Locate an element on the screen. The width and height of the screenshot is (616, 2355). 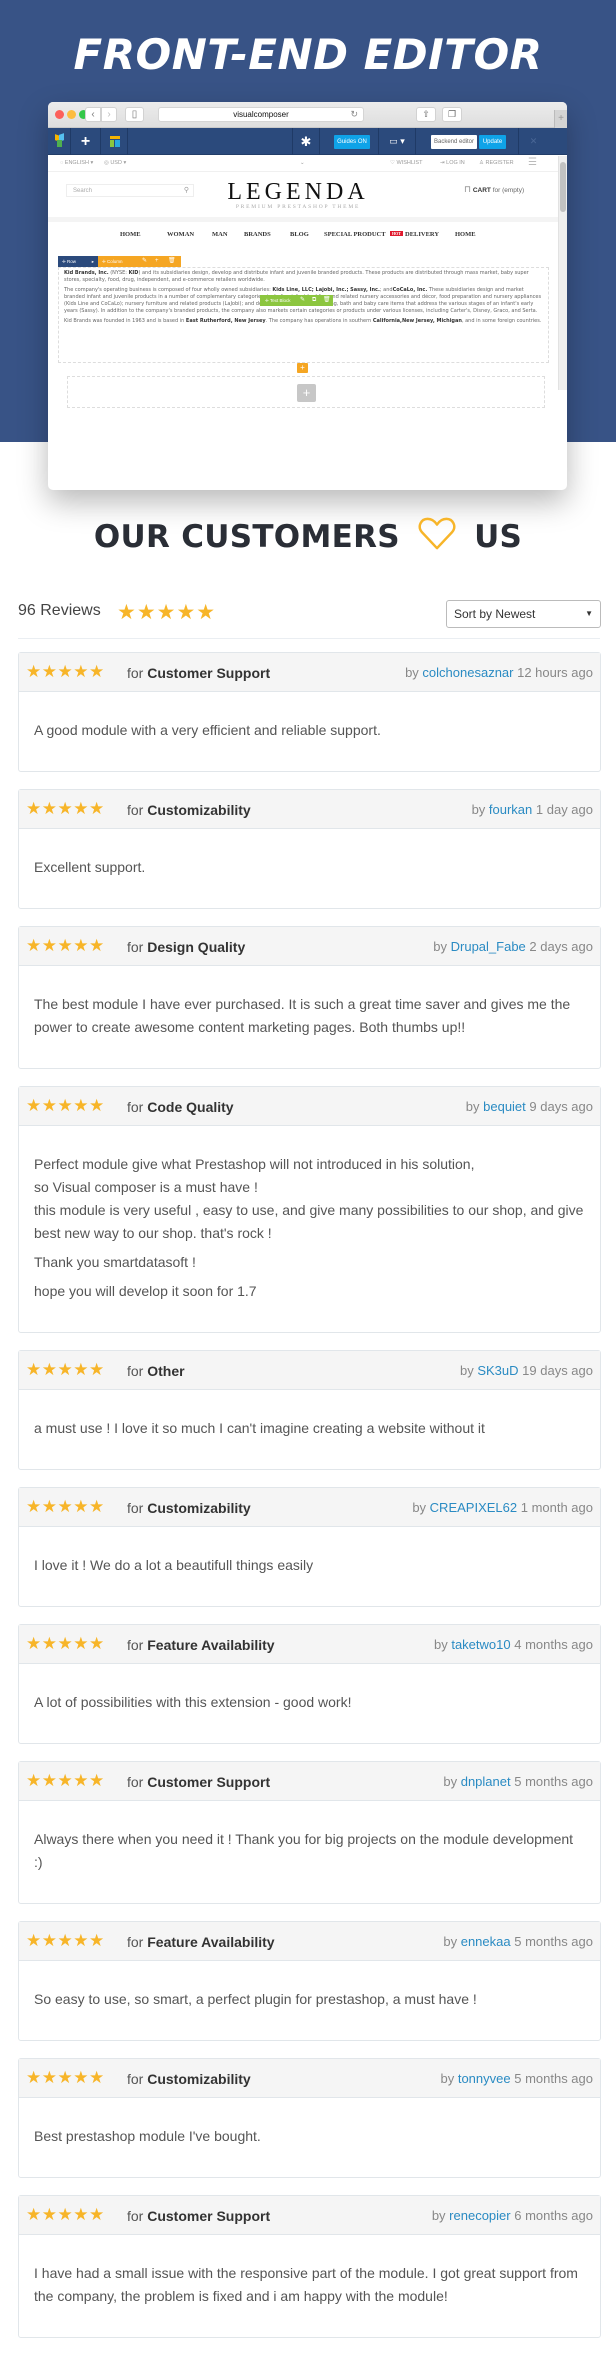
browser-chrome: ‹ › ▯ visualcomposer ↻ ⇧ ❐ + is located at coordinates (307, 115).